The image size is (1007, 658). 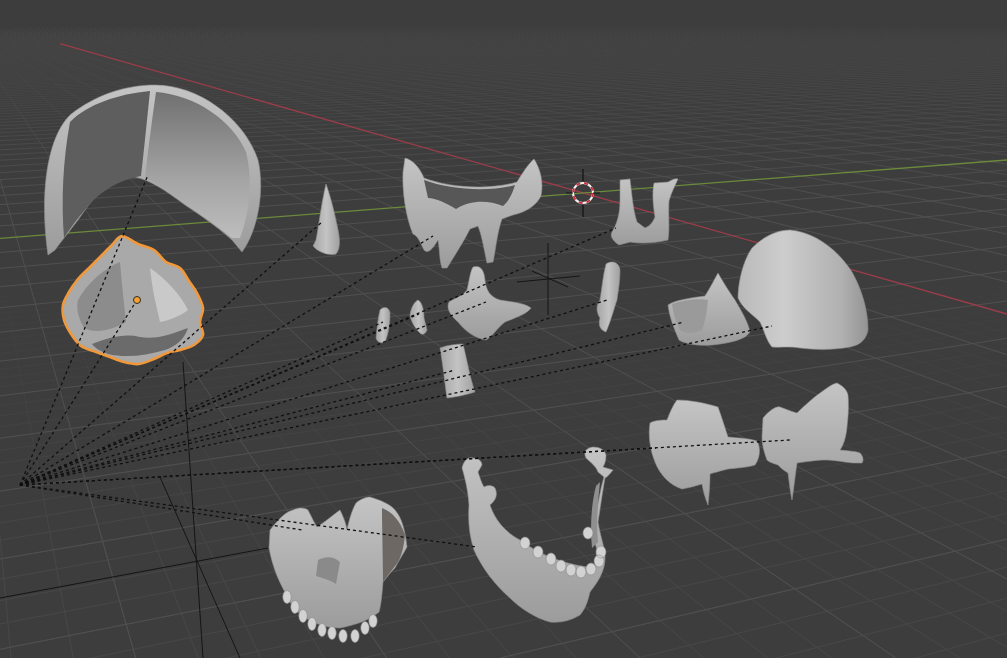 What do you see at coordinates (583, 193) in the screenshot?
I see `3d-cursor-icon` at bounding box center [583, 193].